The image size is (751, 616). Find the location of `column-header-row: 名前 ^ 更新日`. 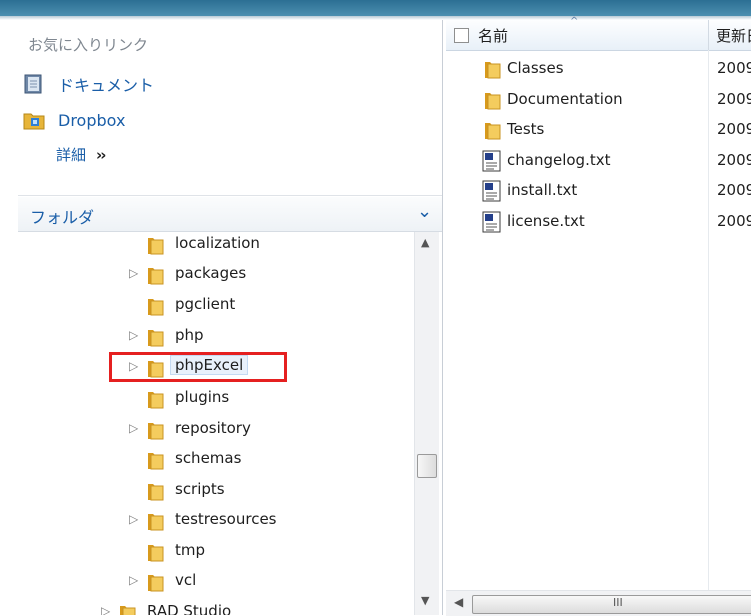

column-header-row: 名前 ^ 更新日 is located at coordinates (598, 33).